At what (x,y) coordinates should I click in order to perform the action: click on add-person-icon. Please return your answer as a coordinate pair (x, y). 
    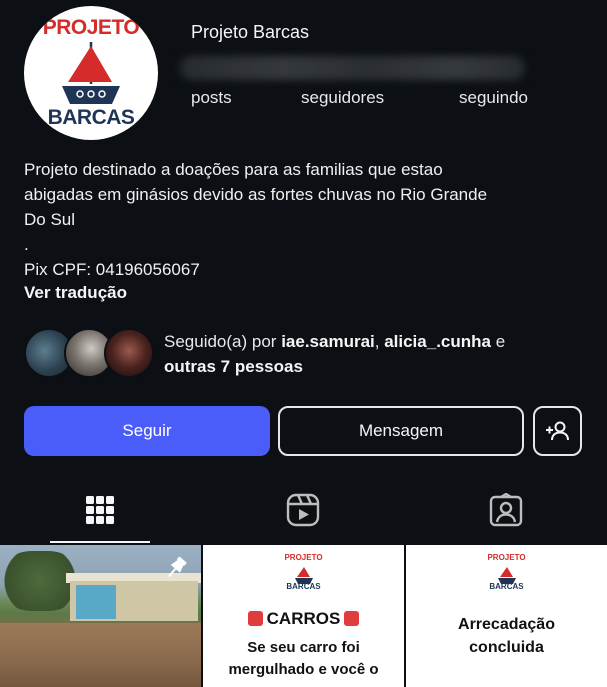
    Looking at the image, I should click on (557, 431).